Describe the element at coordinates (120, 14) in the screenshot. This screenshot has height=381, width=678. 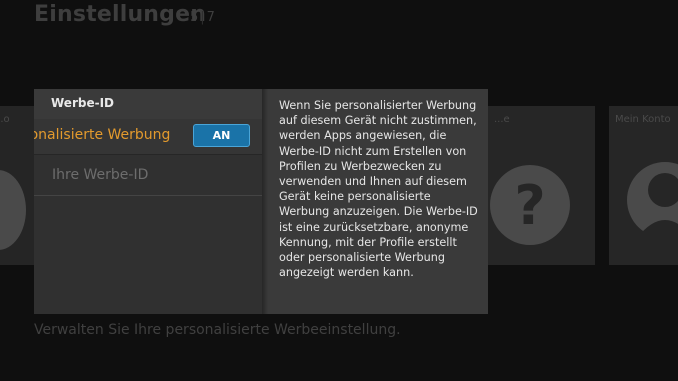
I see `page-title: Einstellungen` at that location.